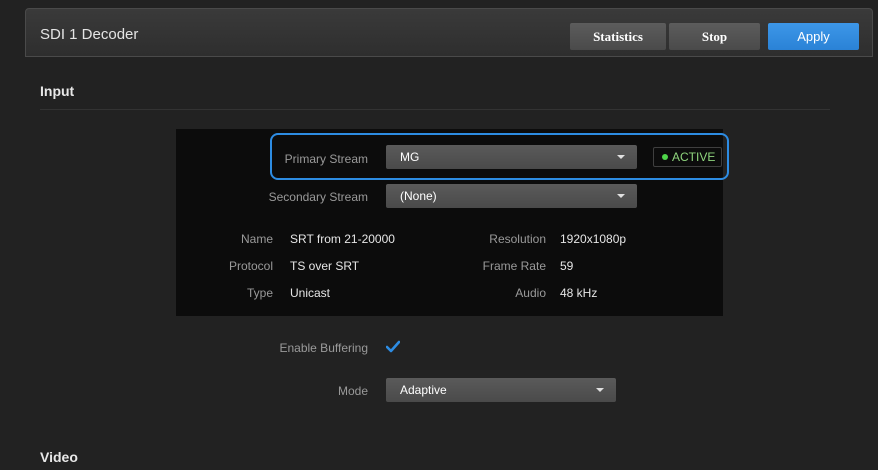 This screenshot has width=878, height=470. Describe the element at coordinates (325, 266) in the screenshot. I see `protocol-value: TS over SRT` at that location.